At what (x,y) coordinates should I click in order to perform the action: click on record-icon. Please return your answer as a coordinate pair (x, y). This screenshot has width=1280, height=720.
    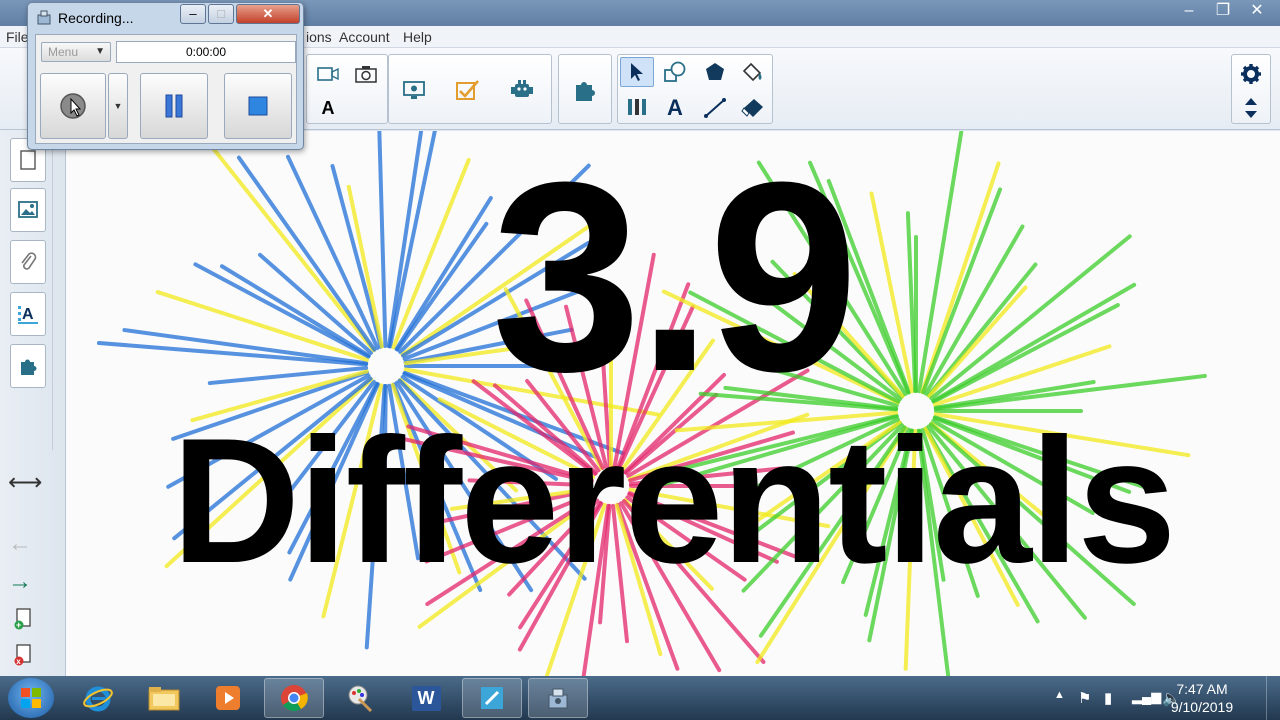
    Looking at the image, I should click on (73, 106).